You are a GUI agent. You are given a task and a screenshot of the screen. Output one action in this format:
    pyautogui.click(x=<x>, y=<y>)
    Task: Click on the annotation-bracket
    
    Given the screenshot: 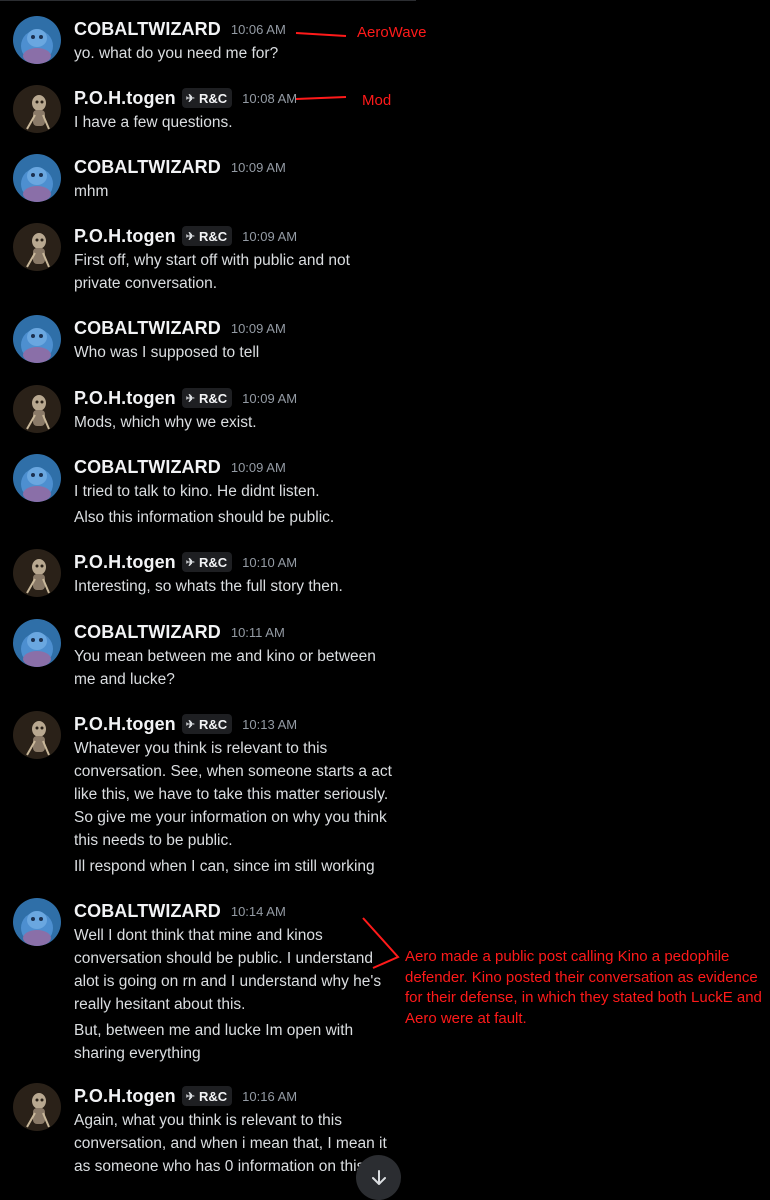 What is the action you would take?
    pyautogui.click(x=381, y=943)
    